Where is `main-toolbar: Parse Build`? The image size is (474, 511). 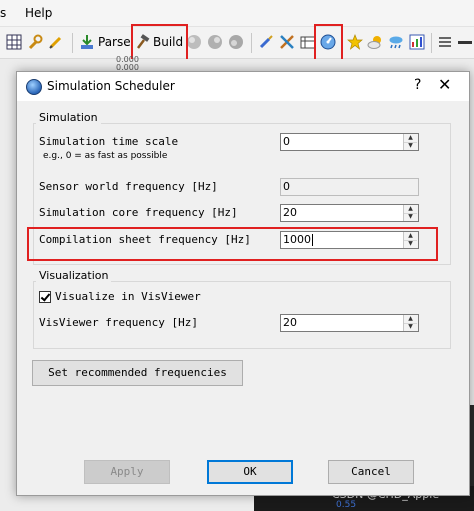 main-toolbar: Parse Build is located at coordinates (237, 43).